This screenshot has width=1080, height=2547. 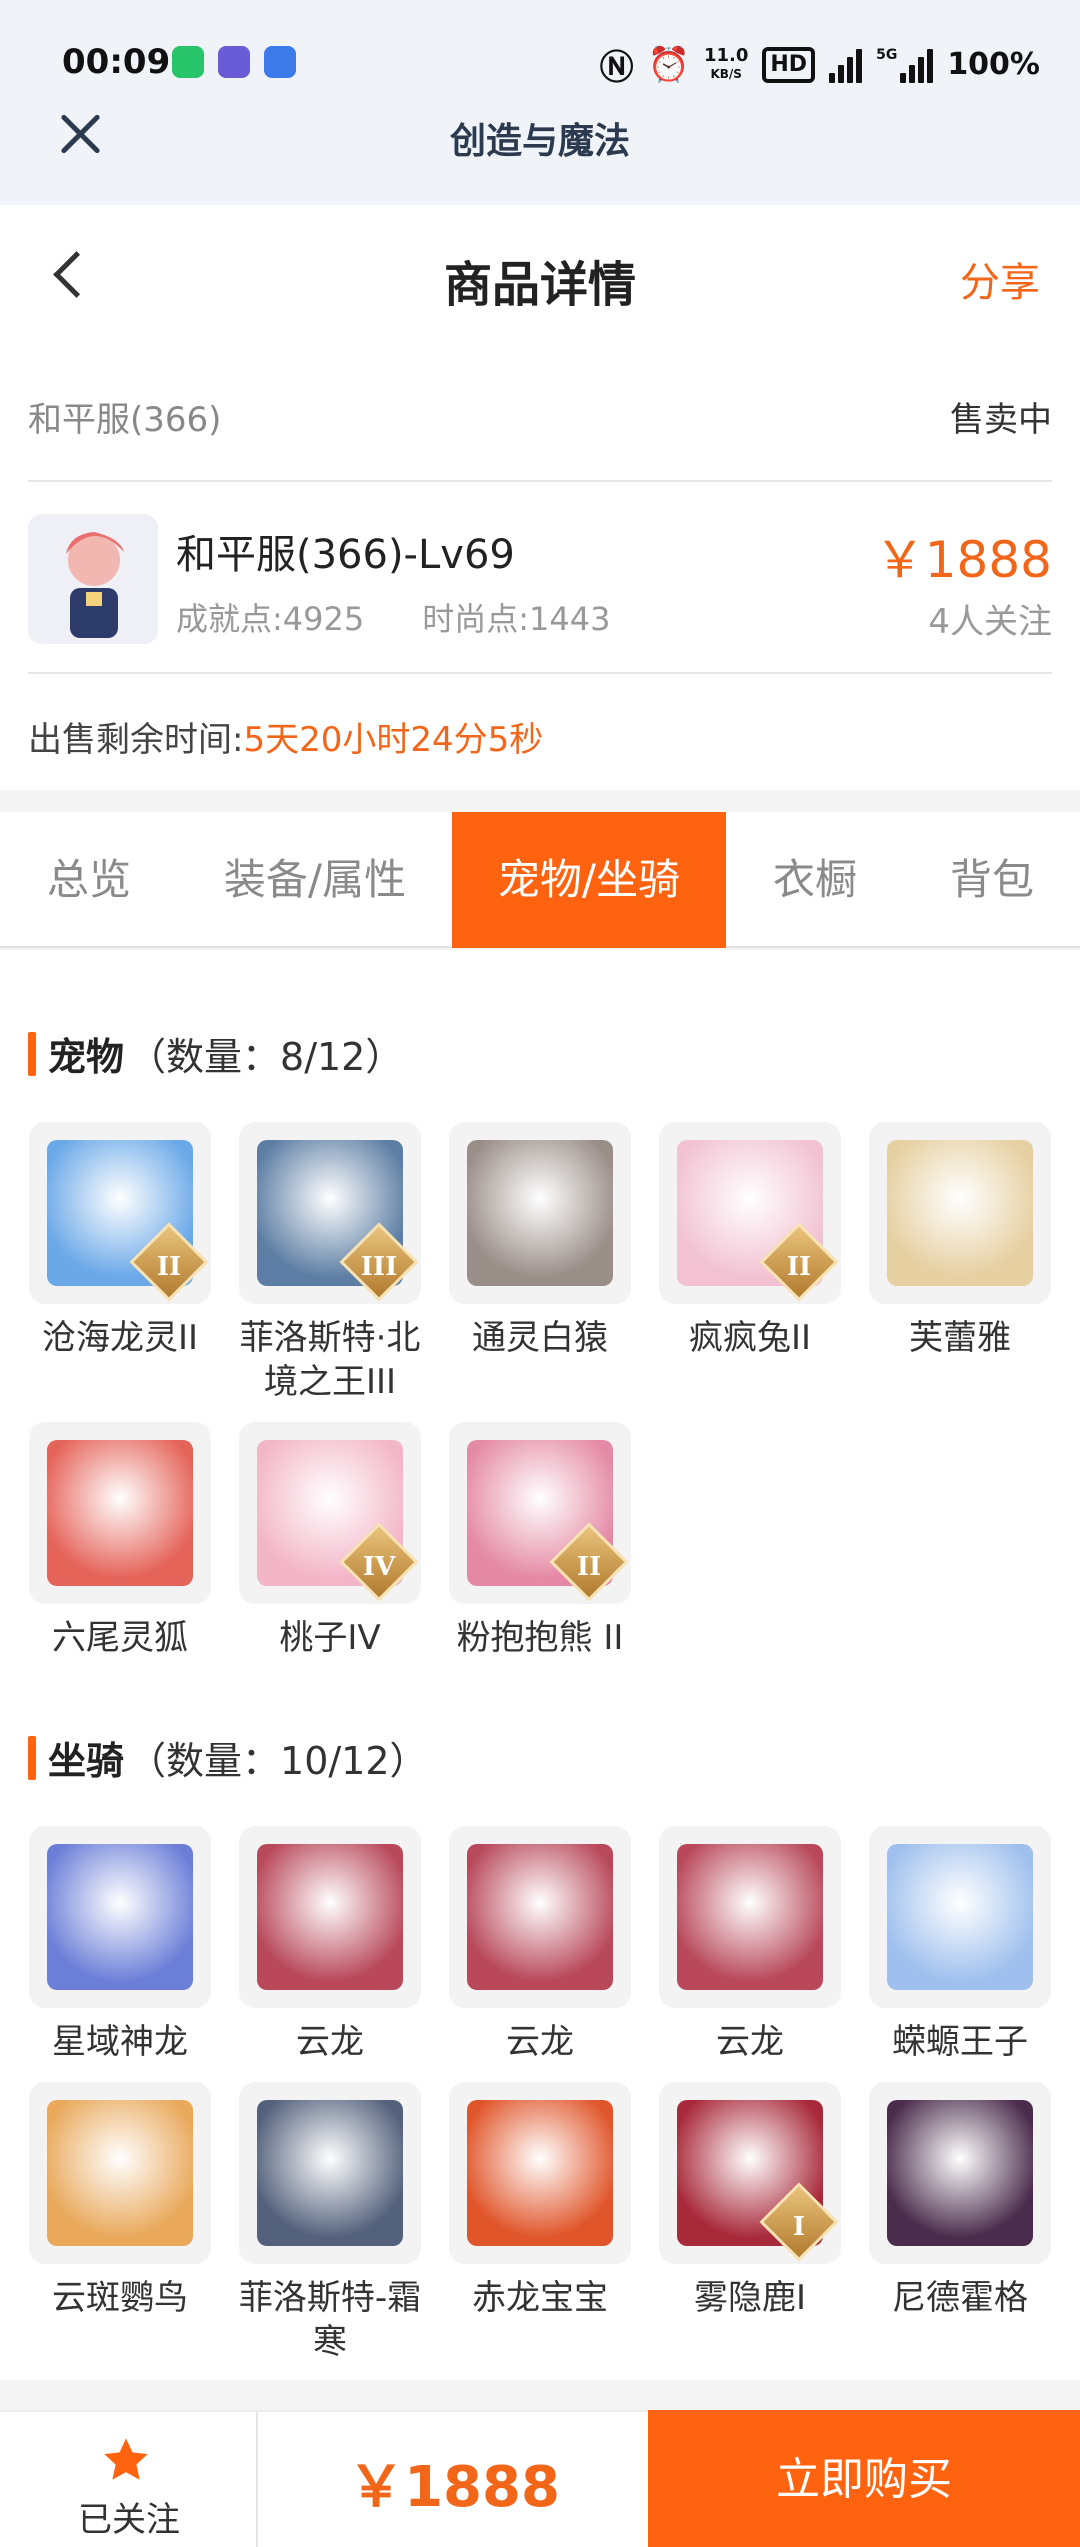 What do you see at coordinates (120, 2042) in the screenshot?
I see `mount-name: 星域神龙` at bounding box center [120, 2042].